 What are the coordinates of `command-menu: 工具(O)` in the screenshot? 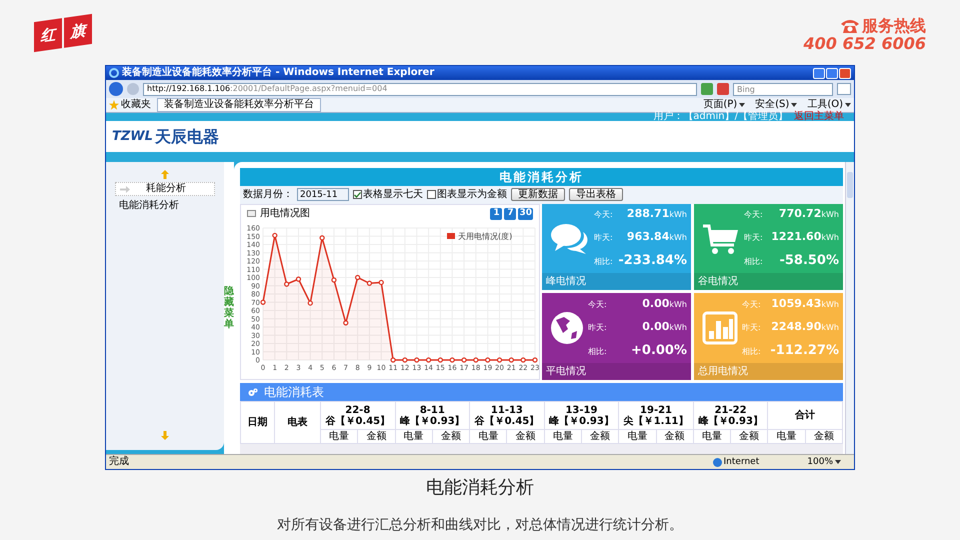 It's located at (829, 105).